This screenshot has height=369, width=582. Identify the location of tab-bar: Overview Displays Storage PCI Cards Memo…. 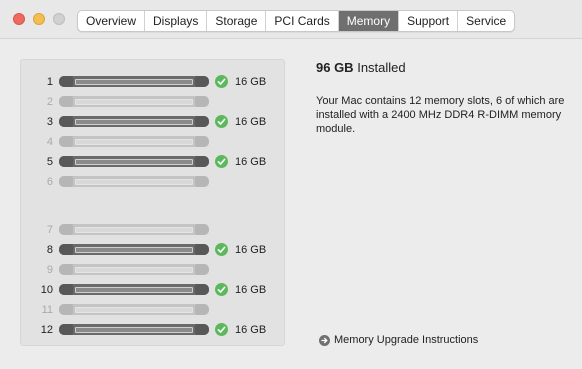
(296, 21).